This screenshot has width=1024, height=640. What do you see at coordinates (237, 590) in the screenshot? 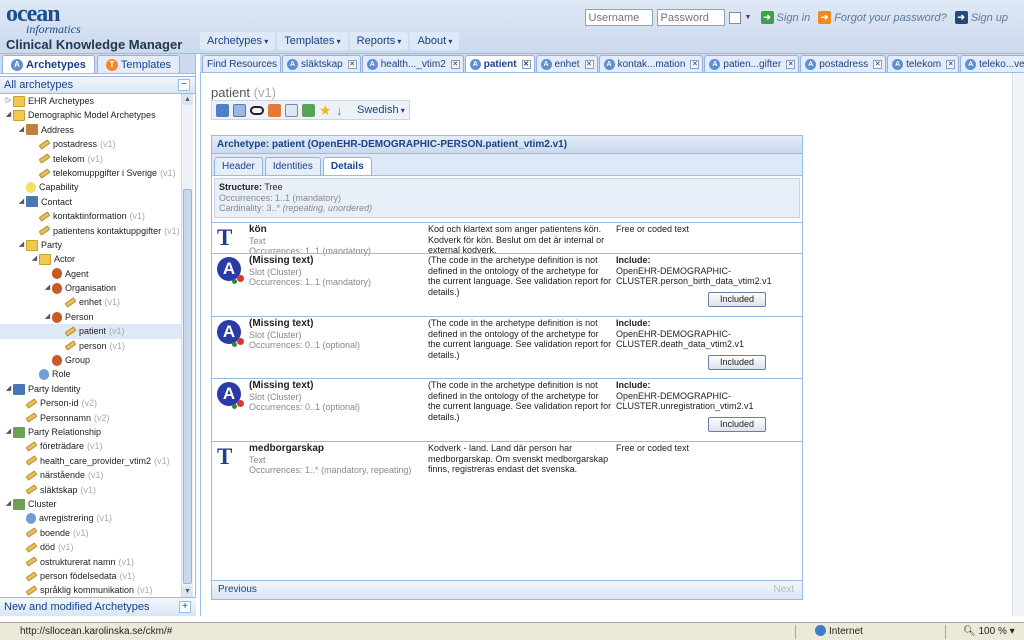
I see `previous-button: Previous` at bounding box center [237, 590].